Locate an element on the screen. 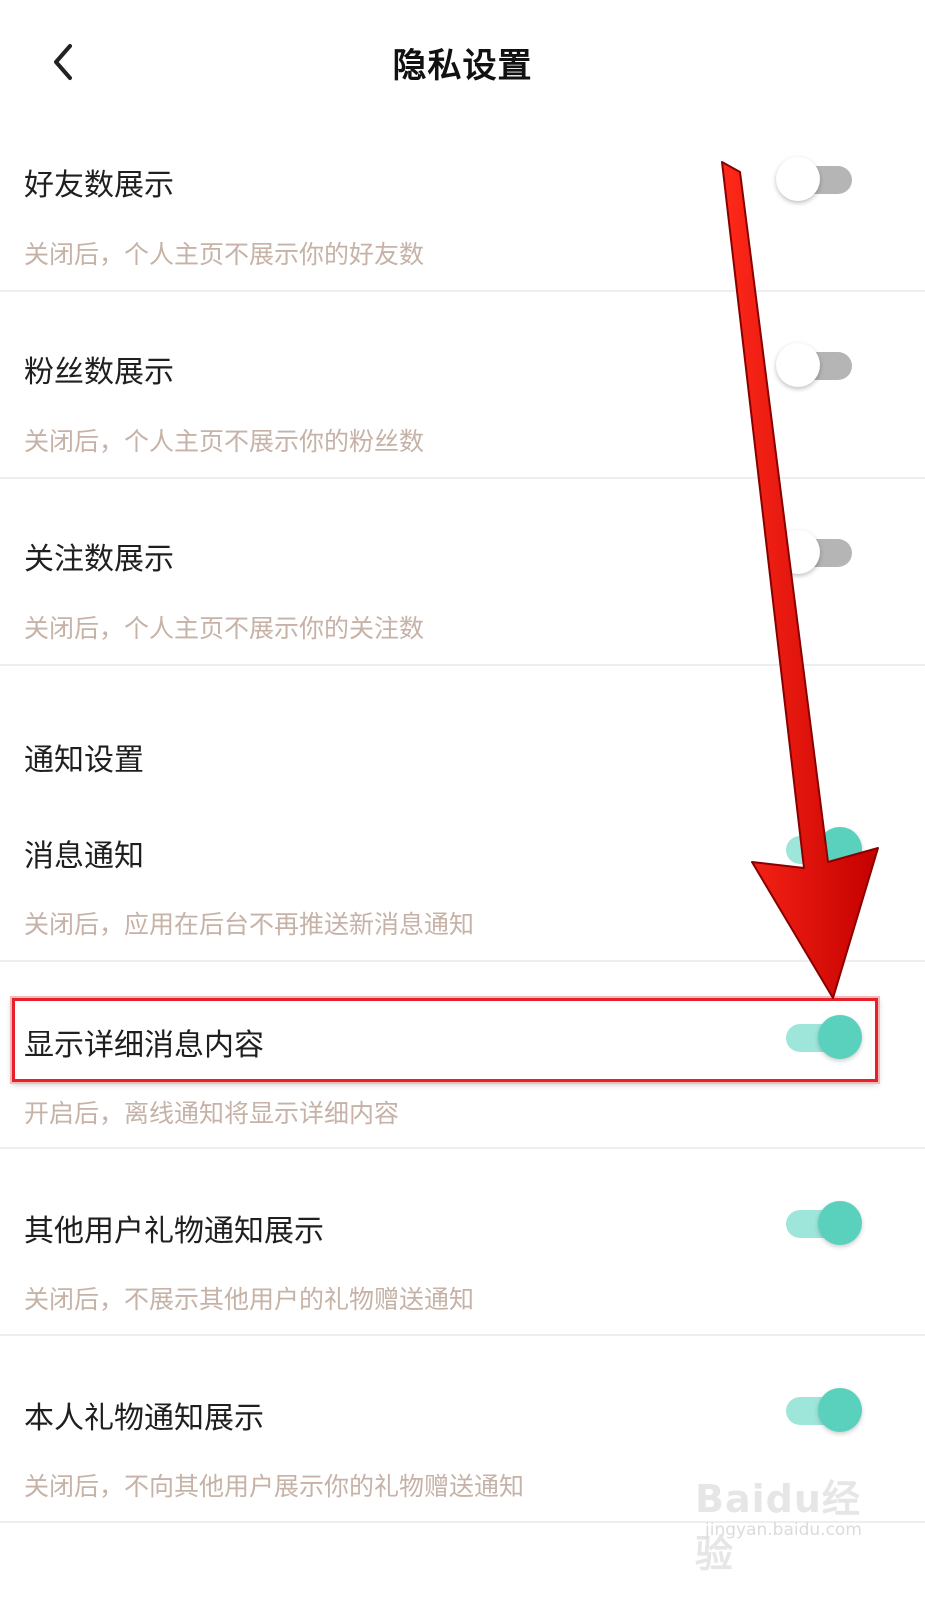 This screenshot has height=1600, width=925. divider is located at coordinates (462, 665).